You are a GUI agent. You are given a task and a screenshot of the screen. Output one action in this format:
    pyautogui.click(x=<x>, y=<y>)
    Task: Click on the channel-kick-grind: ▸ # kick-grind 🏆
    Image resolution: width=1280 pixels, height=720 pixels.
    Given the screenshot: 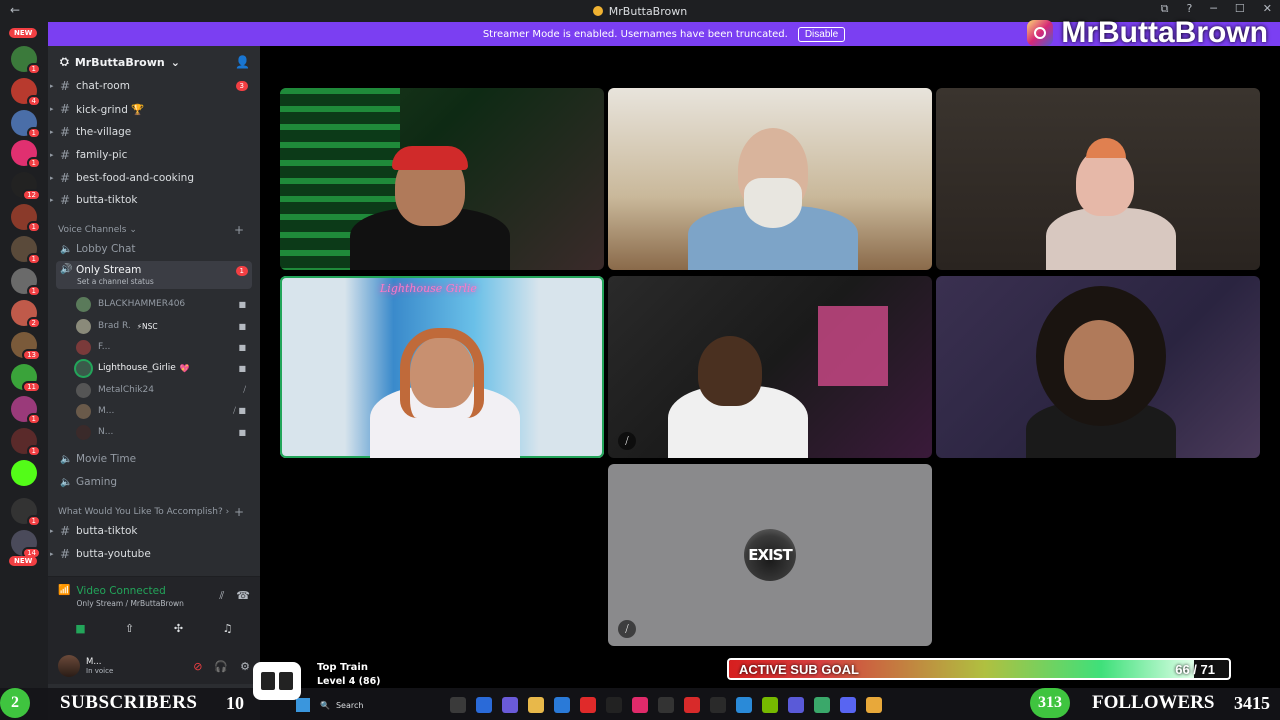 What is the action you would take?
    pyautogui.click(x=151, y=109)
    